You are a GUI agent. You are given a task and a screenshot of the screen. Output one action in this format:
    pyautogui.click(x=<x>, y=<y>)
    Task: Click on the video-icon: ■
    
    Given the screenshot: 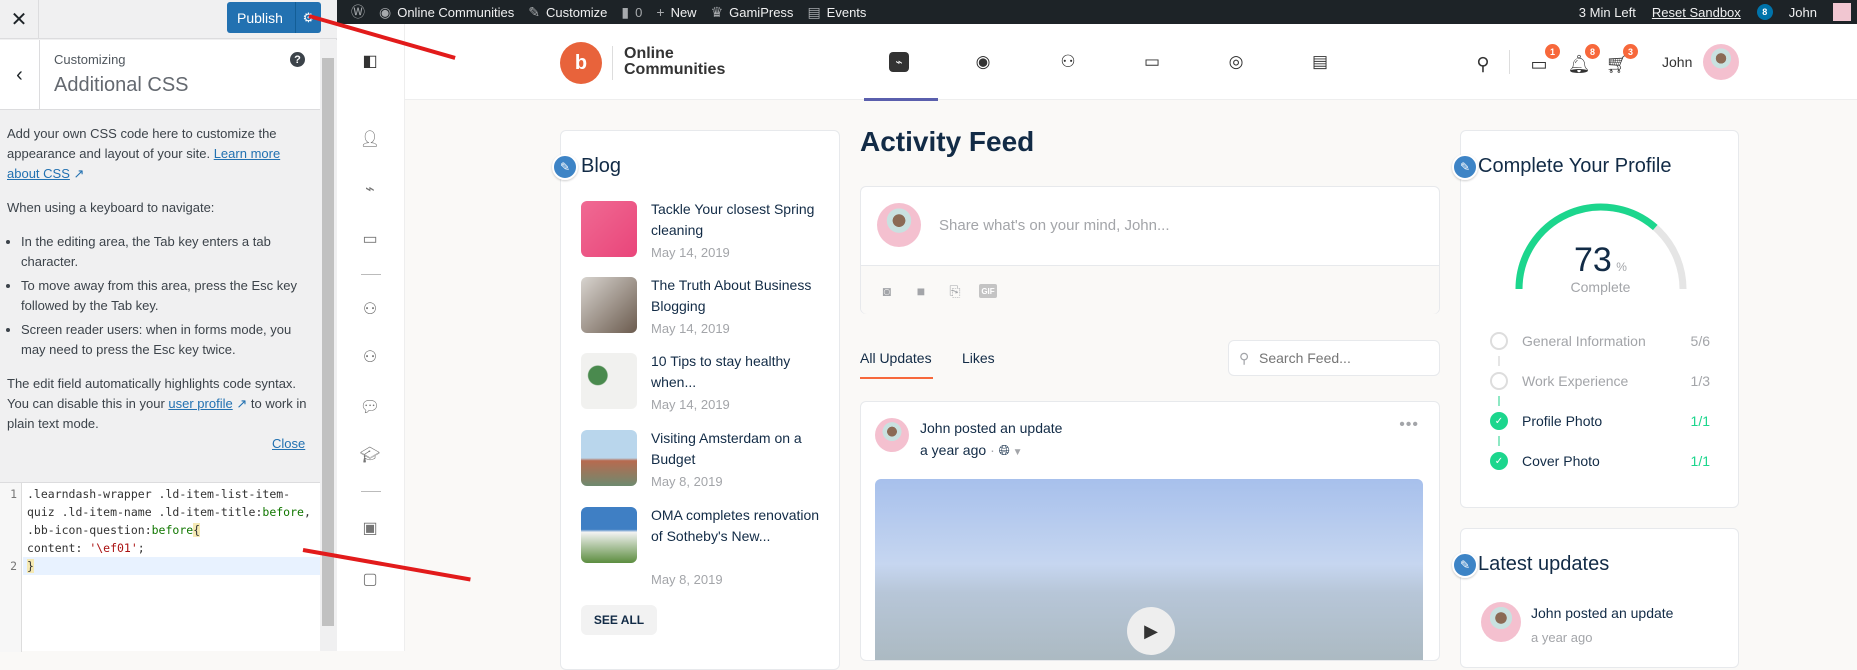 What is the action you would take?
    pyautogui.click(x=921, y=291)
    